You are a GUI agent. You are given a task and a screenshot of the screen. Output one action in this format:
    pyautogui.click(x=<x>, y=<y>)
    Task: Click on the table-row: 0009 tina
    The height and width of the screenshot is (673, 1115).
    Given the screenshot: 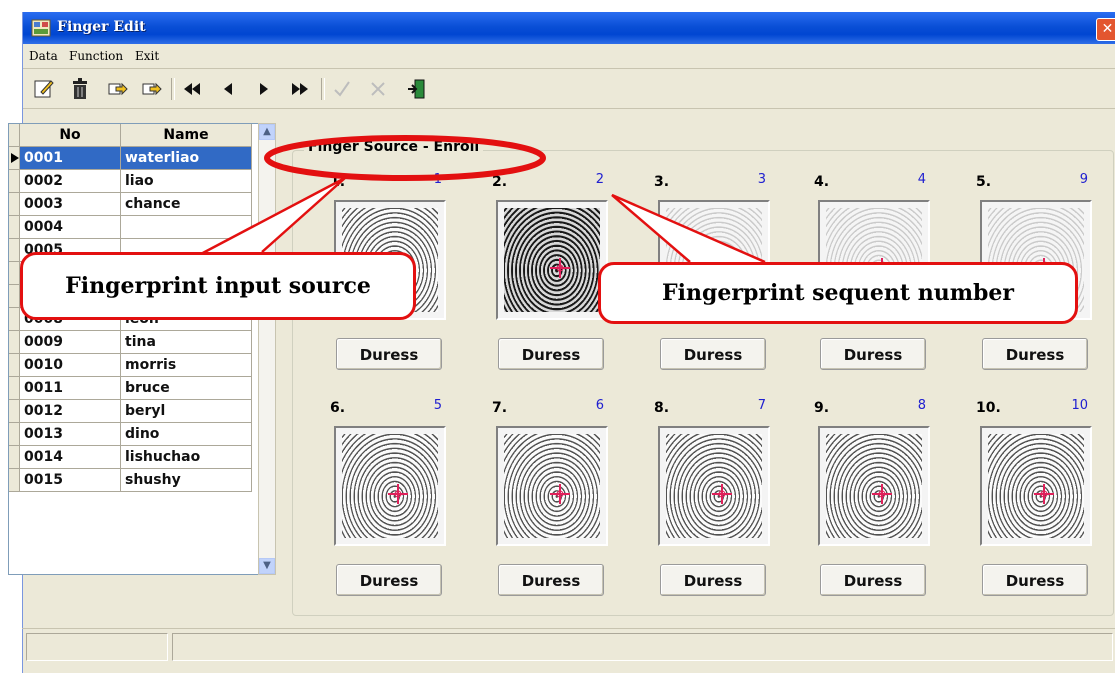 What is the action you would take?
    pyautogui.click(x=130, y=342)
    